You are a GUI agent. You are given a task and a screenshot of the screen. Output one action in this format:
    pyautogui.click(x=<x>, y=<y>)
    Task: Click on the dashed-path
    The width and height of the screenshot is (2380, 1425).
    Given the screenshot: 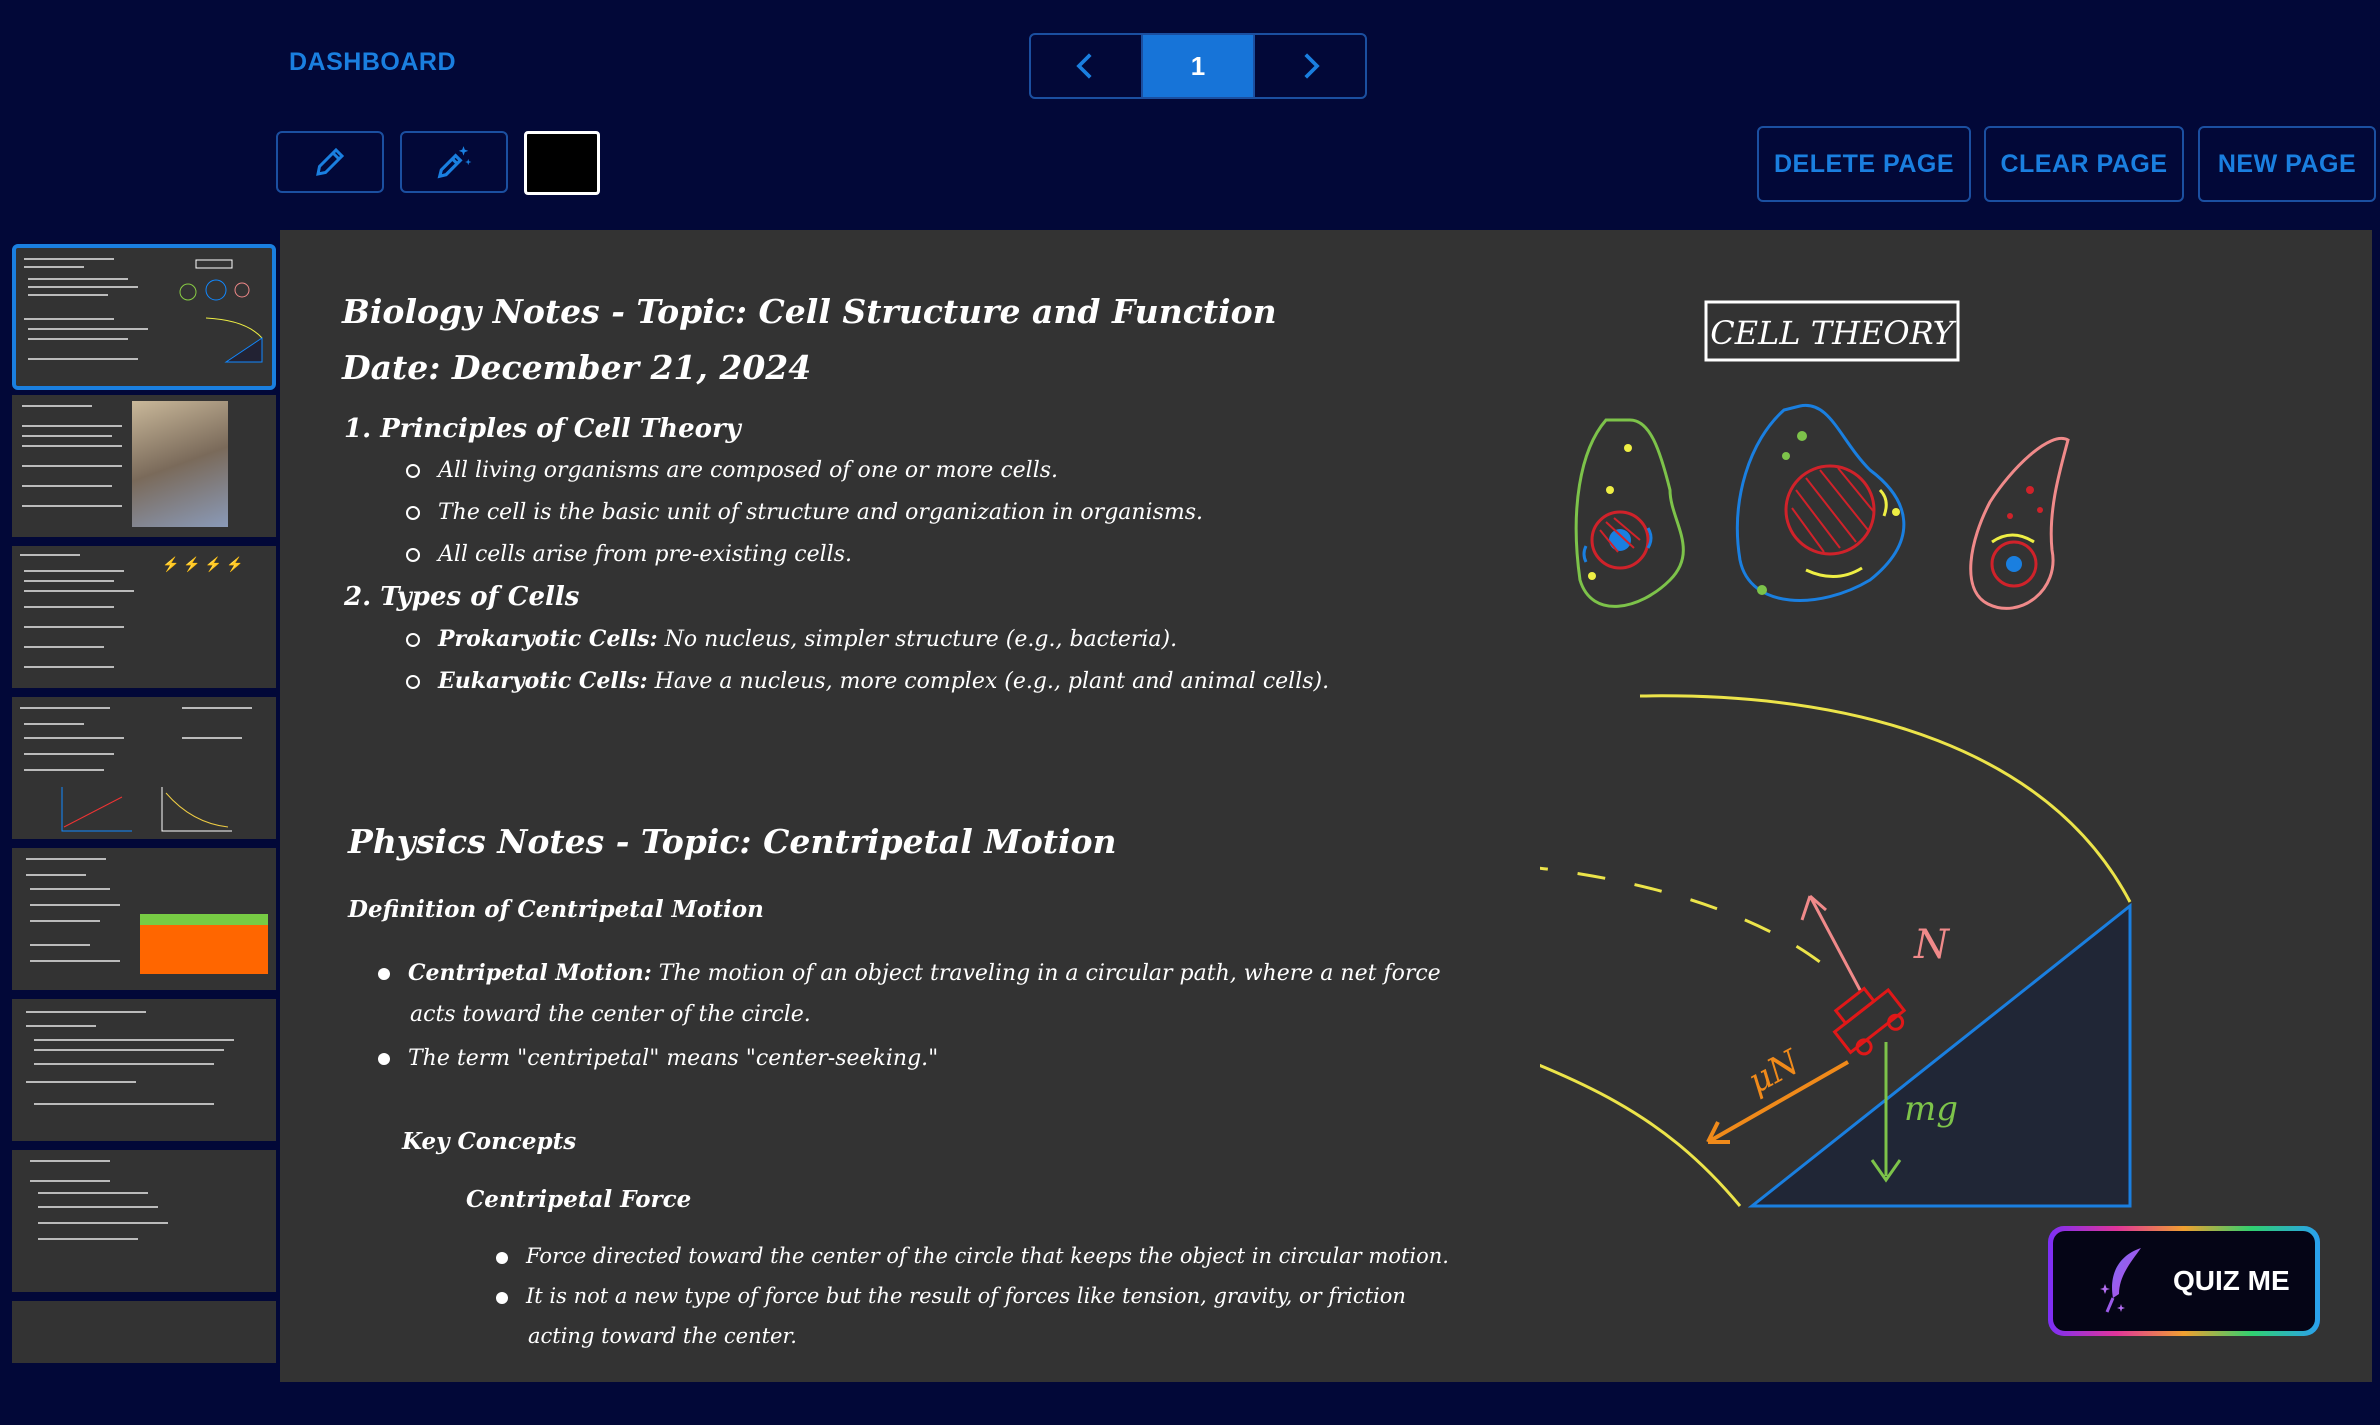 What is the action you would take?
    pyautogui.click(x=1685, y=919)
    